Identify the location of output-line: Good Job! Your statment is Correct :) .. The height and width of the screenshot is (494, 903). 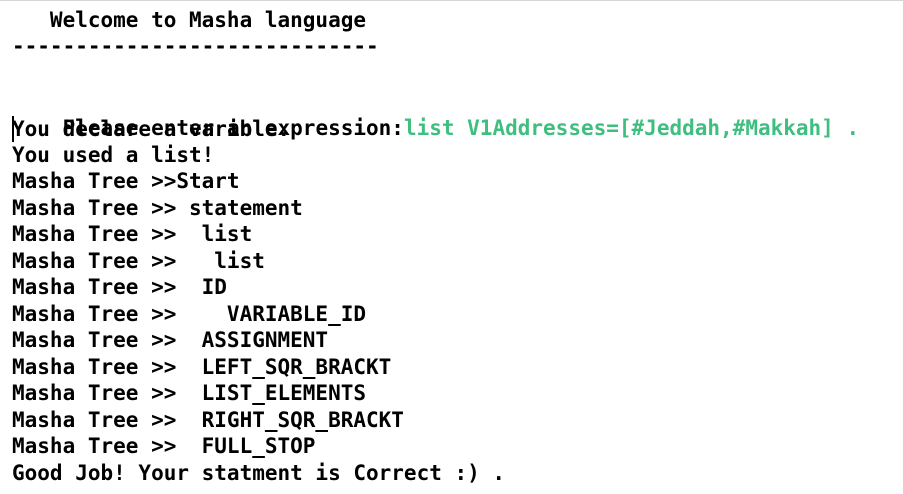
(259, 473).